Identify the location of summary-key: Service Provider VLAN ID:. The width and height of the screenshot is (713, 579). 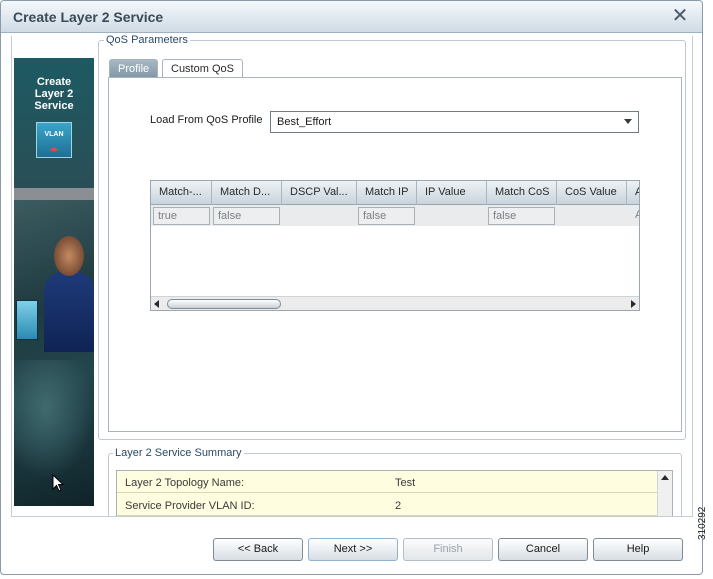
(190, 506).